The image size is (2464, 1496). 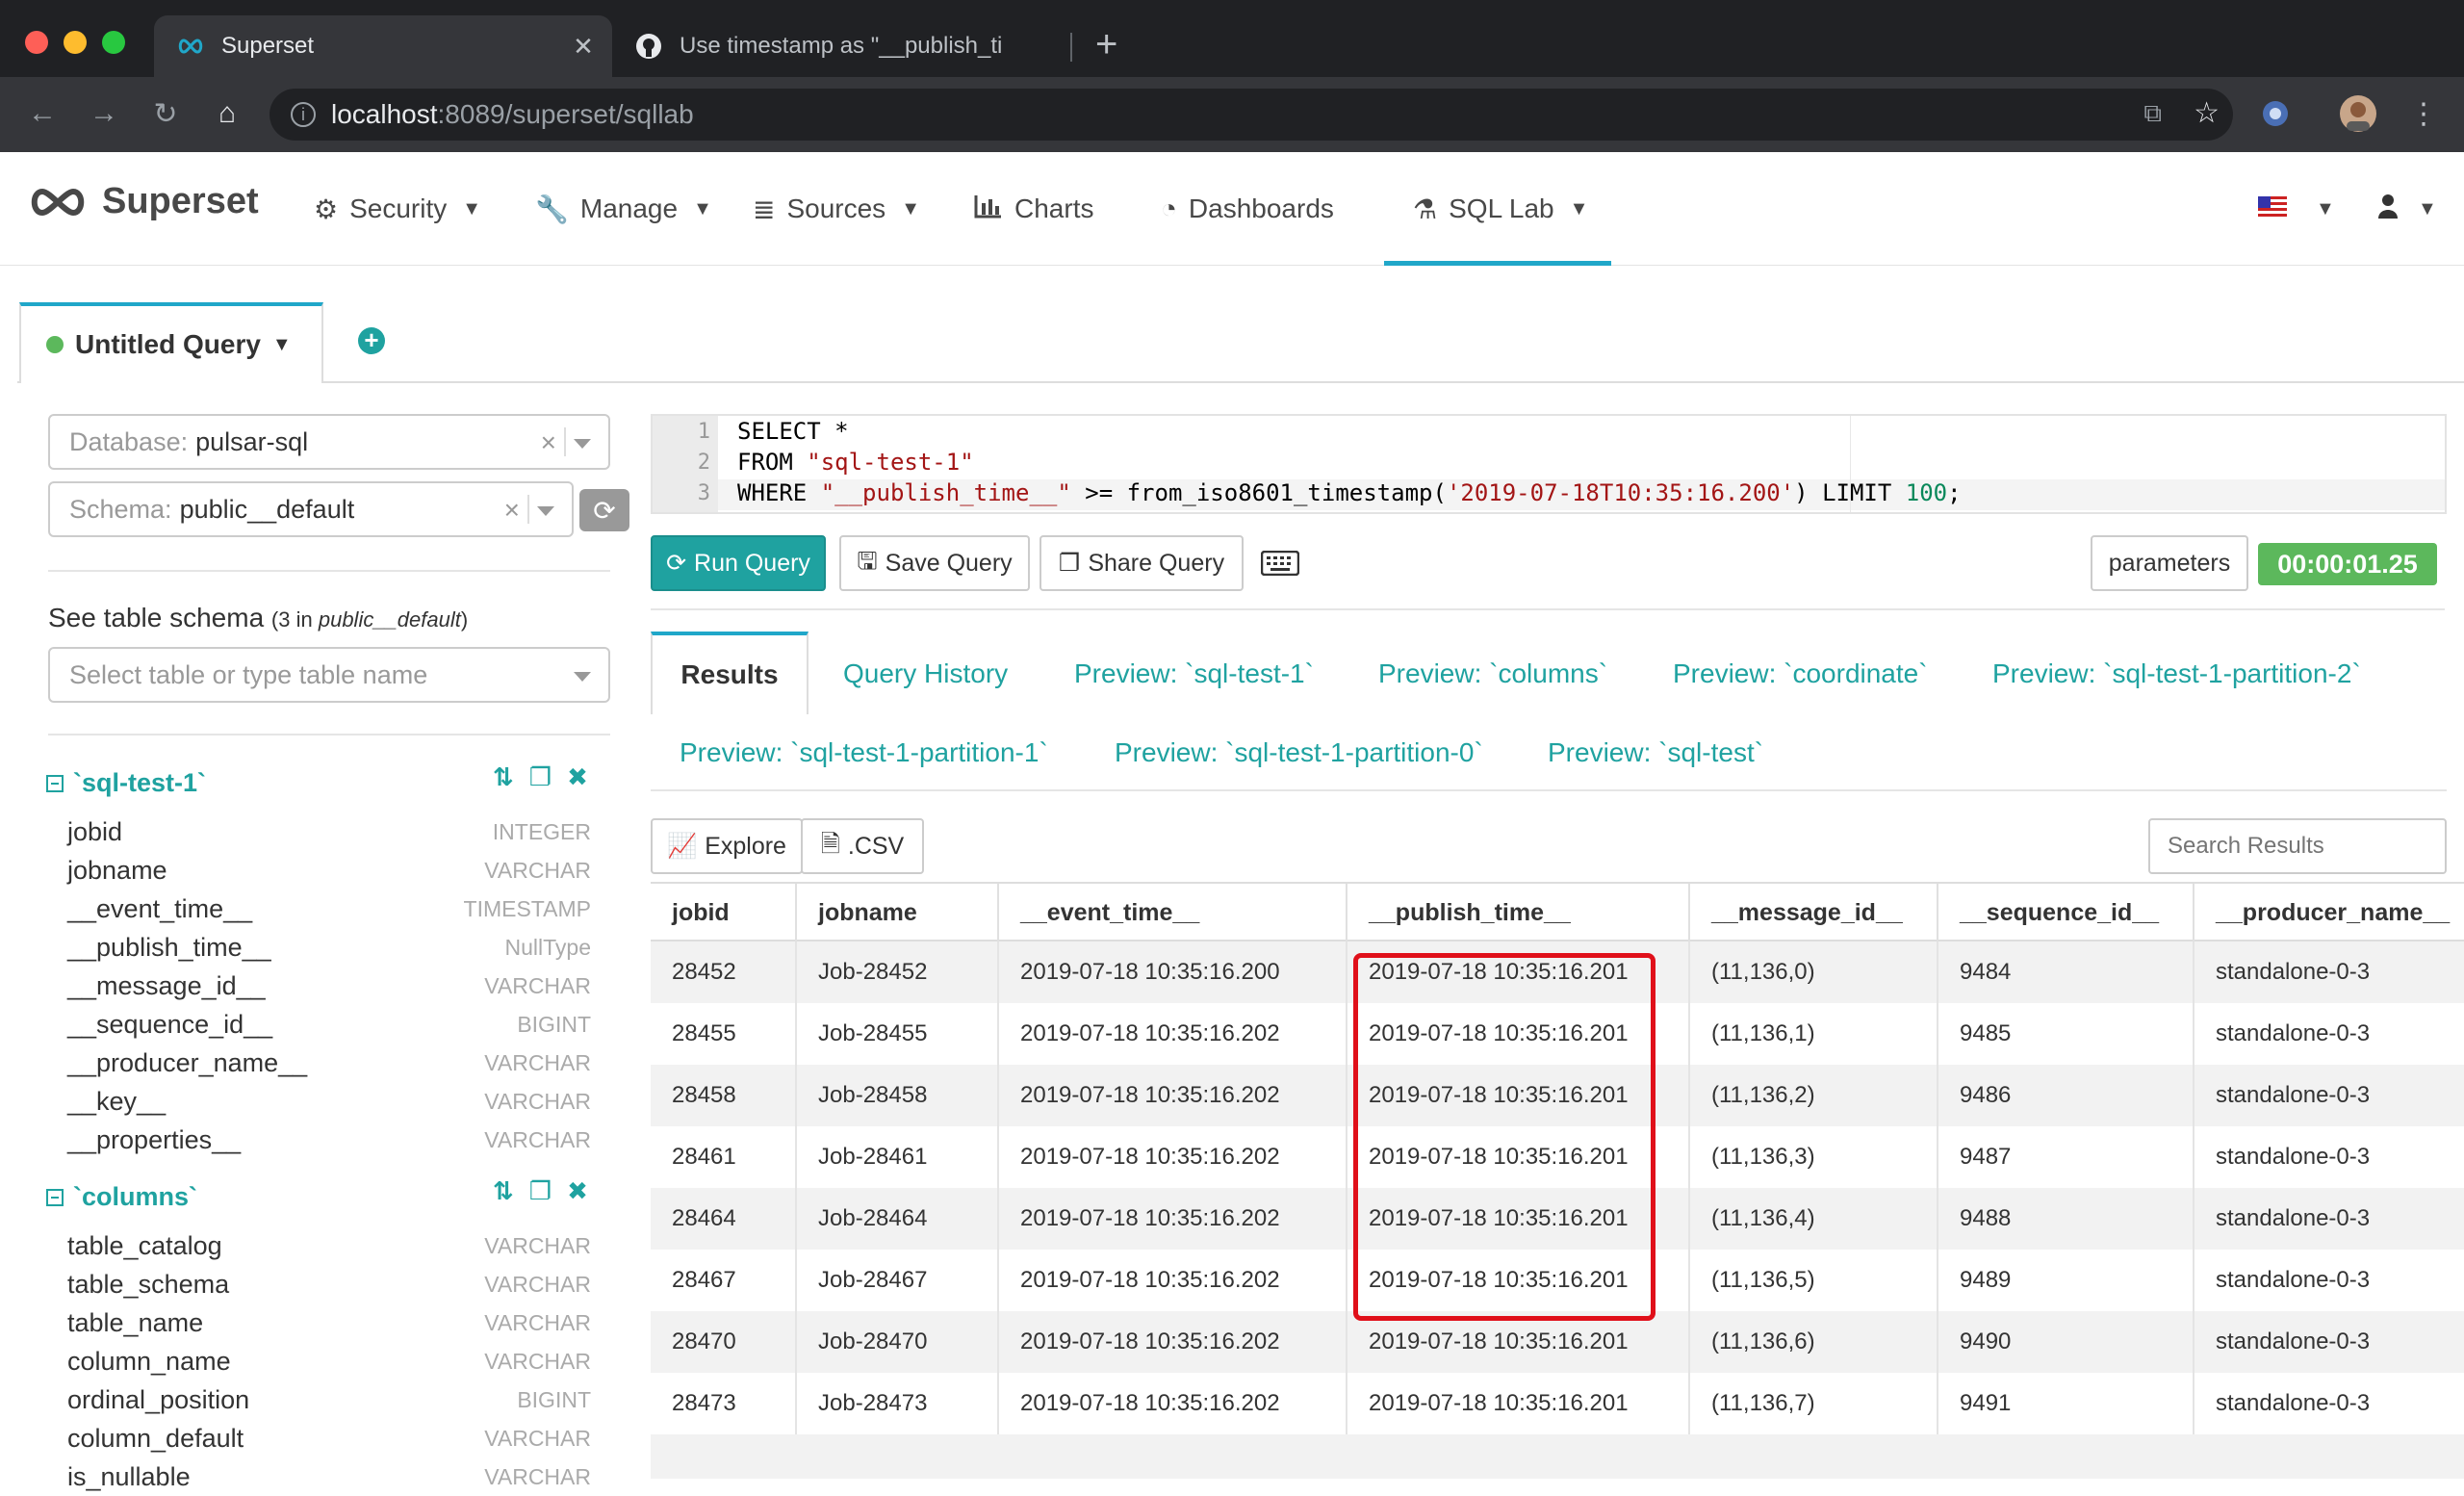 I want to click on save-query-button: 🖫 Save Query, so click(x=934, y=563).